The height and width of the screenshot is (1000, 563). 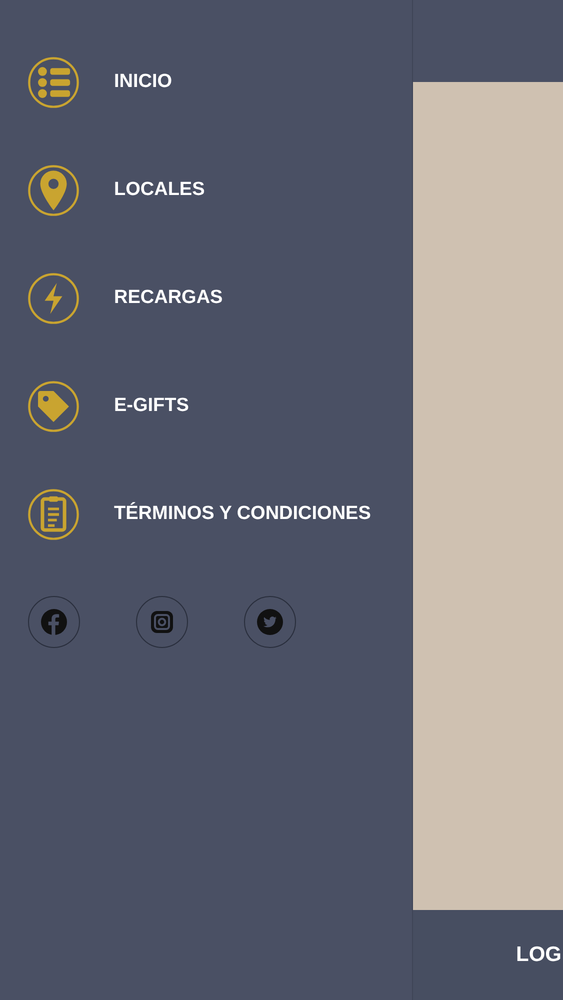 What do you see at coordinates (53, 406) in the screenshot?
I see `tag-icon` at bounding box center [53, 406].